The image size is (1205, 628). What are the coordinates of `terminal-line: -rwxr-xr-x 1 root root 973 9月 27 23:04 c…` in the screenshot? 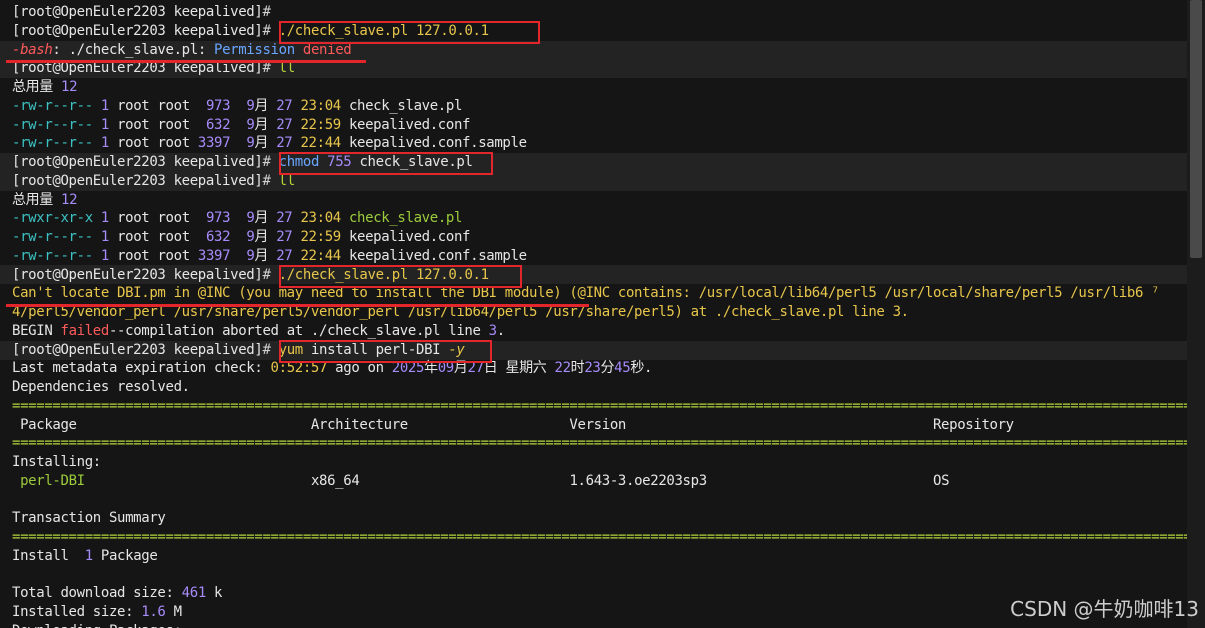 It's located at (237, 218).